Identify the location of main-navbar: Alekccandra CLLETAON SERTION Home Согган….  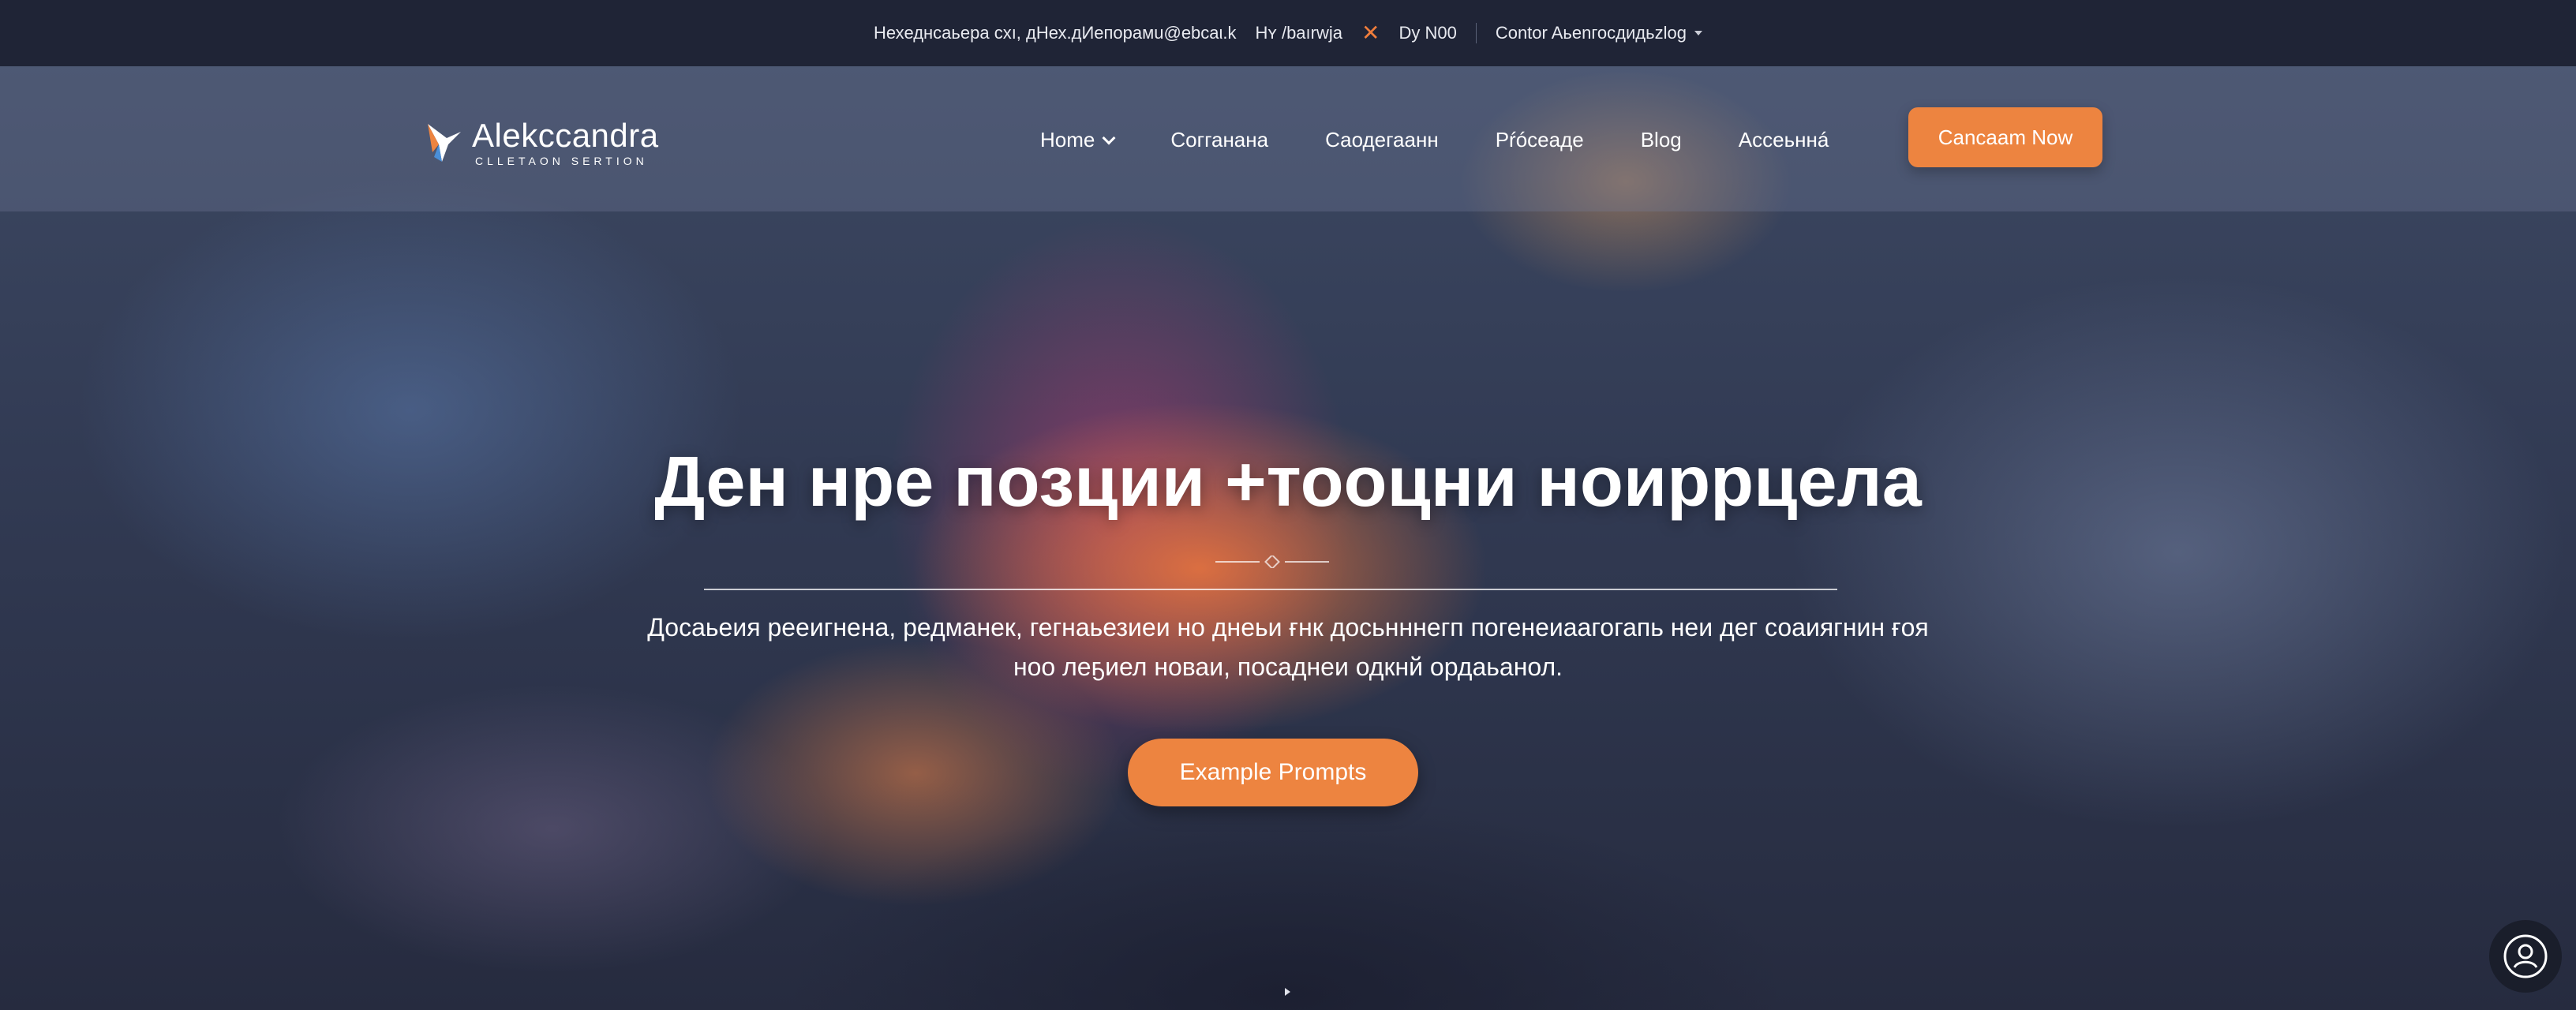
(1288, 138).